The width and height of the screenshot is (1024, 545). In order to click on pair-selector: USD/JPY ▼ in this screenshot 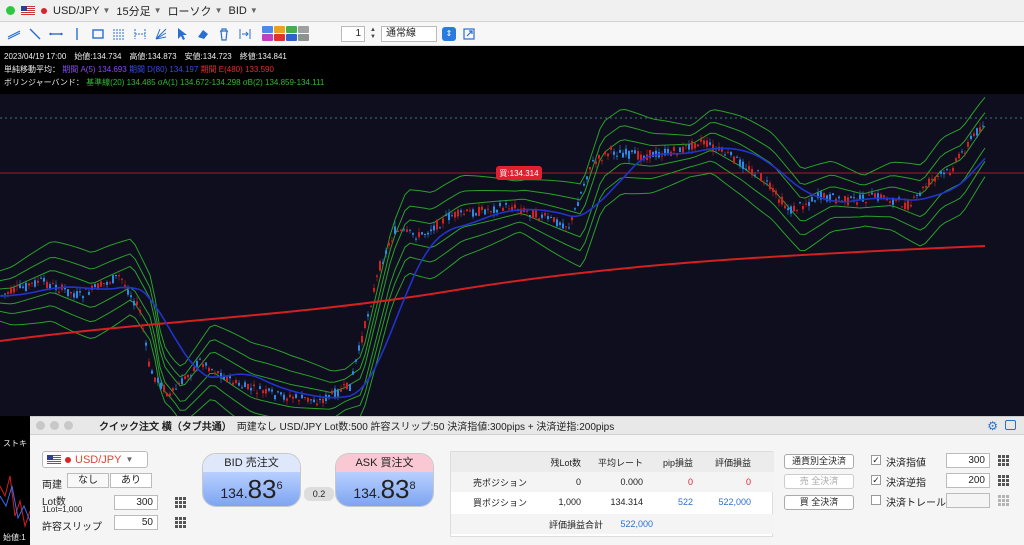, I will do `click(95, 459)`.